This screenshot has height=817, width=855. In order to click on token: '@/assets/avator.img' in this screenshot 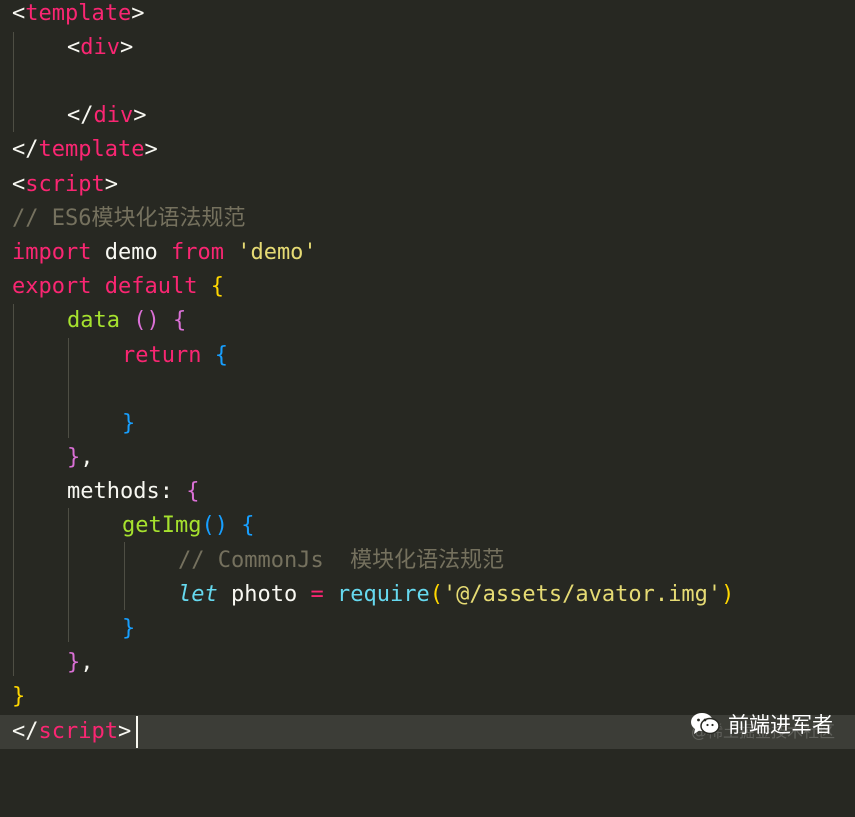, I will do `click(582, 594)`.